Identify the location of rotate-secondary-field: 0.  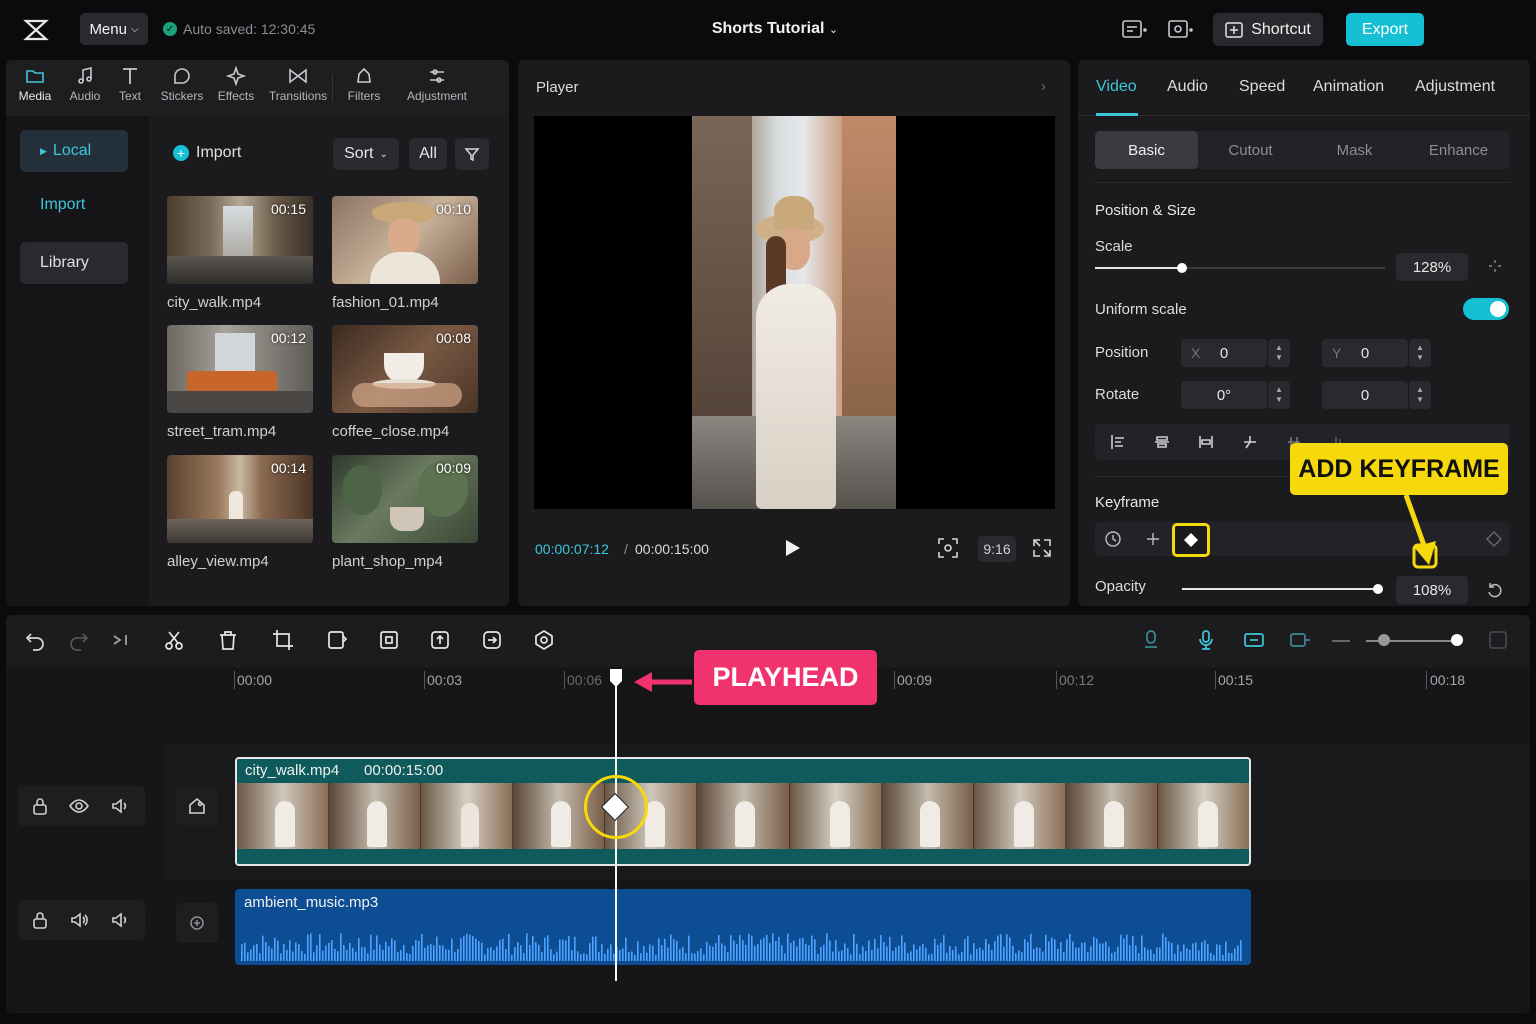
(1365, 395).